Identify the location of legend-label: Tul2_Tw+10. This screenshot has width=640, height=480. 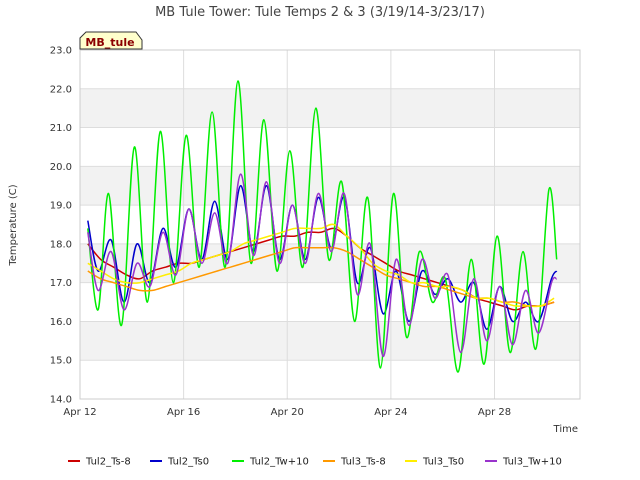
(279, 462).